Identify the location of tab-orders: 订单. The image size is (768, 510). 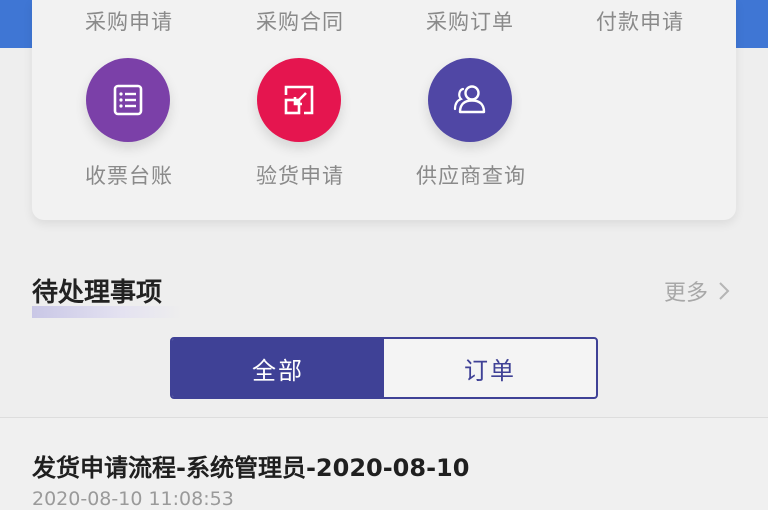
(490, 368).